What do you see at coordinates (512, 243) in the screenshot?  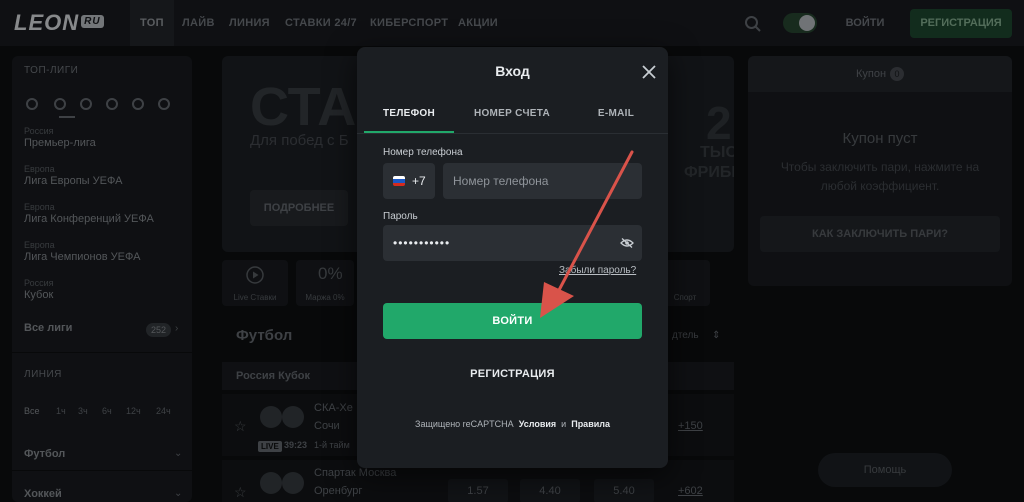 I see `password-input` at bounding box center [512, 243].